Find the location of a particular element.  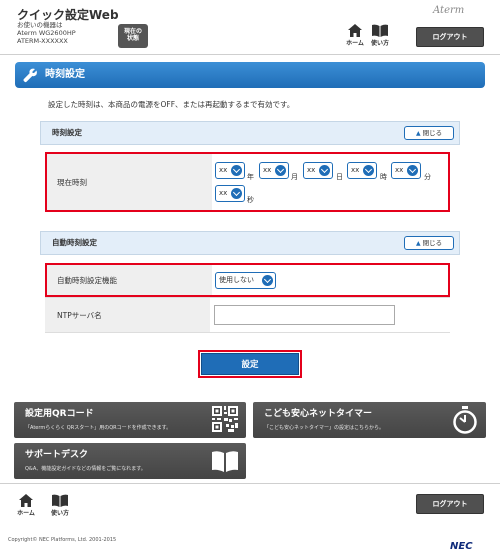

status-button: 現在の 状態 is located at coordinates (133, 36).